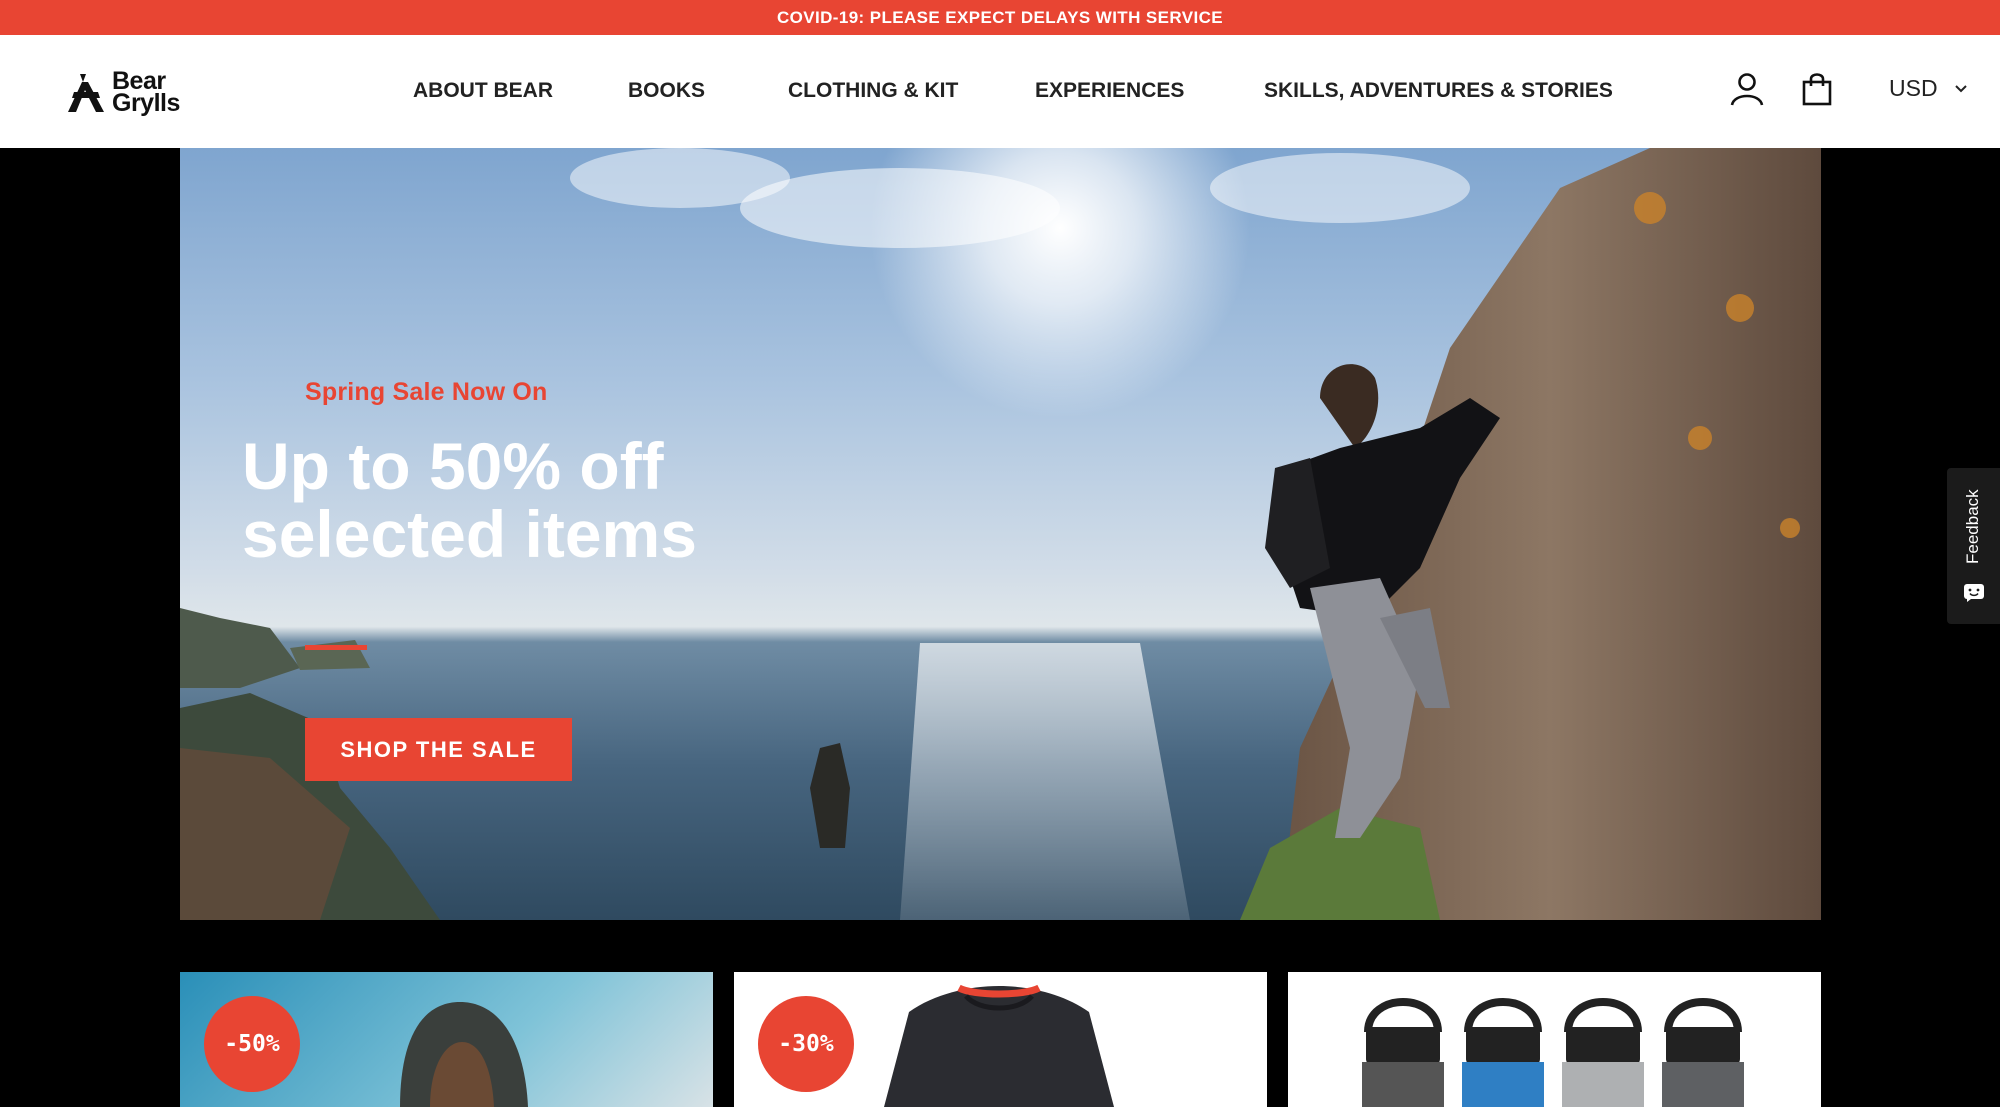  I want to click on nav-skills-adventures-stories: SKILLS, ADVENTURES & STORIES, so click(1438, 91).